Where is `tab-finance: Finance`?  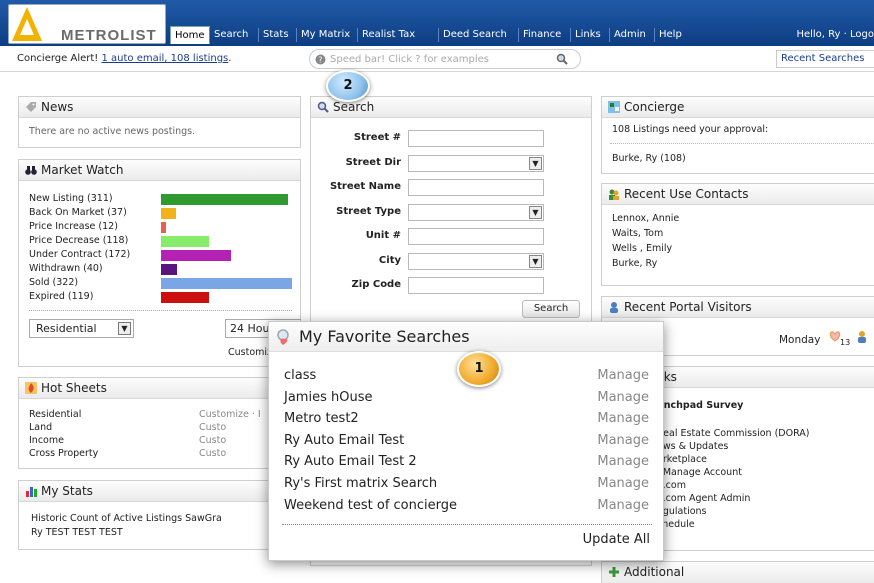 tab-finance: Finance is located at coordinates (542, 35).